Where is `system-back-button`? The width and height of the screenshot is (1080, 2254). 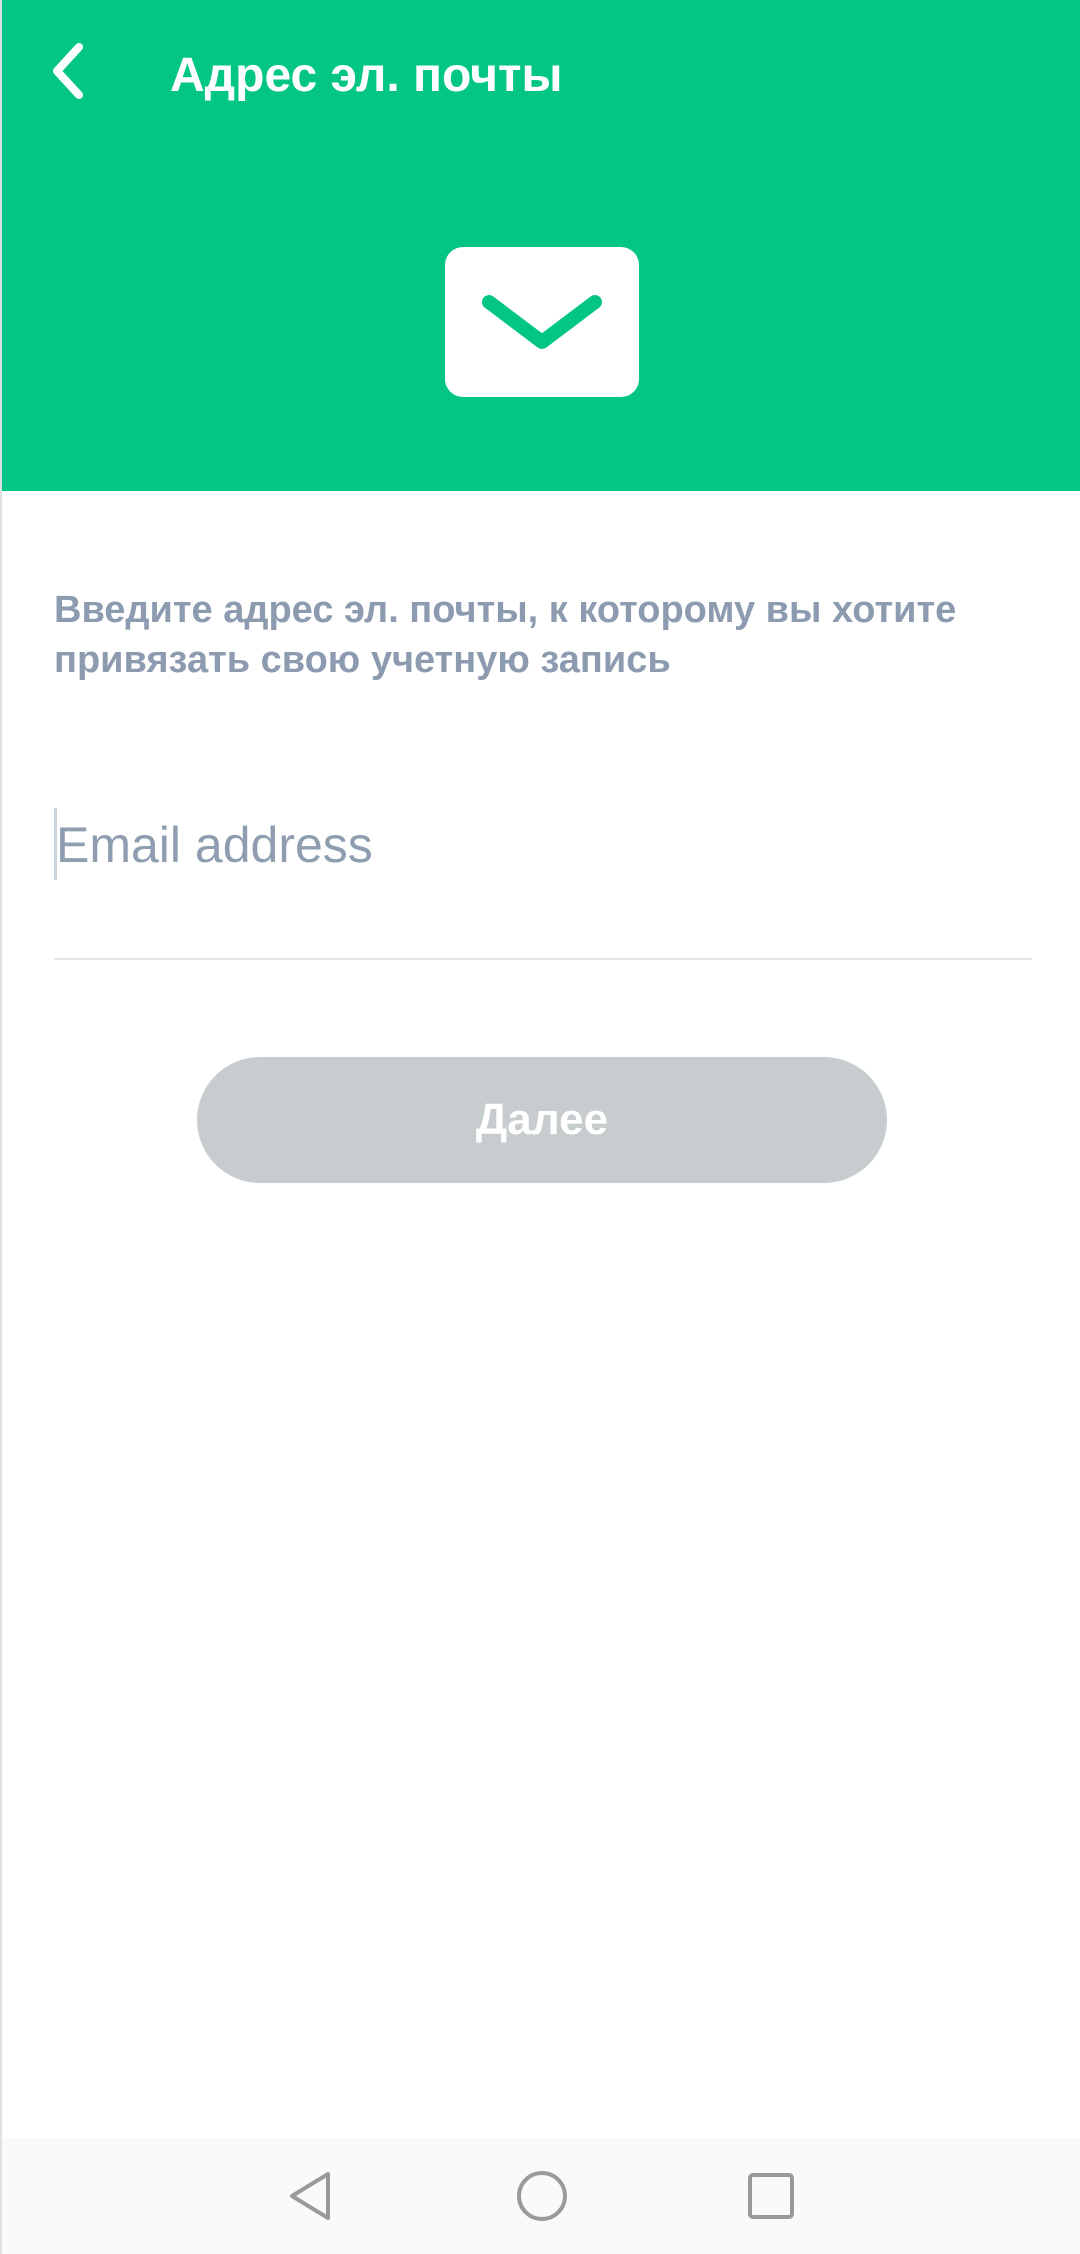
system-back-button is located at coordinates (312, 2196).